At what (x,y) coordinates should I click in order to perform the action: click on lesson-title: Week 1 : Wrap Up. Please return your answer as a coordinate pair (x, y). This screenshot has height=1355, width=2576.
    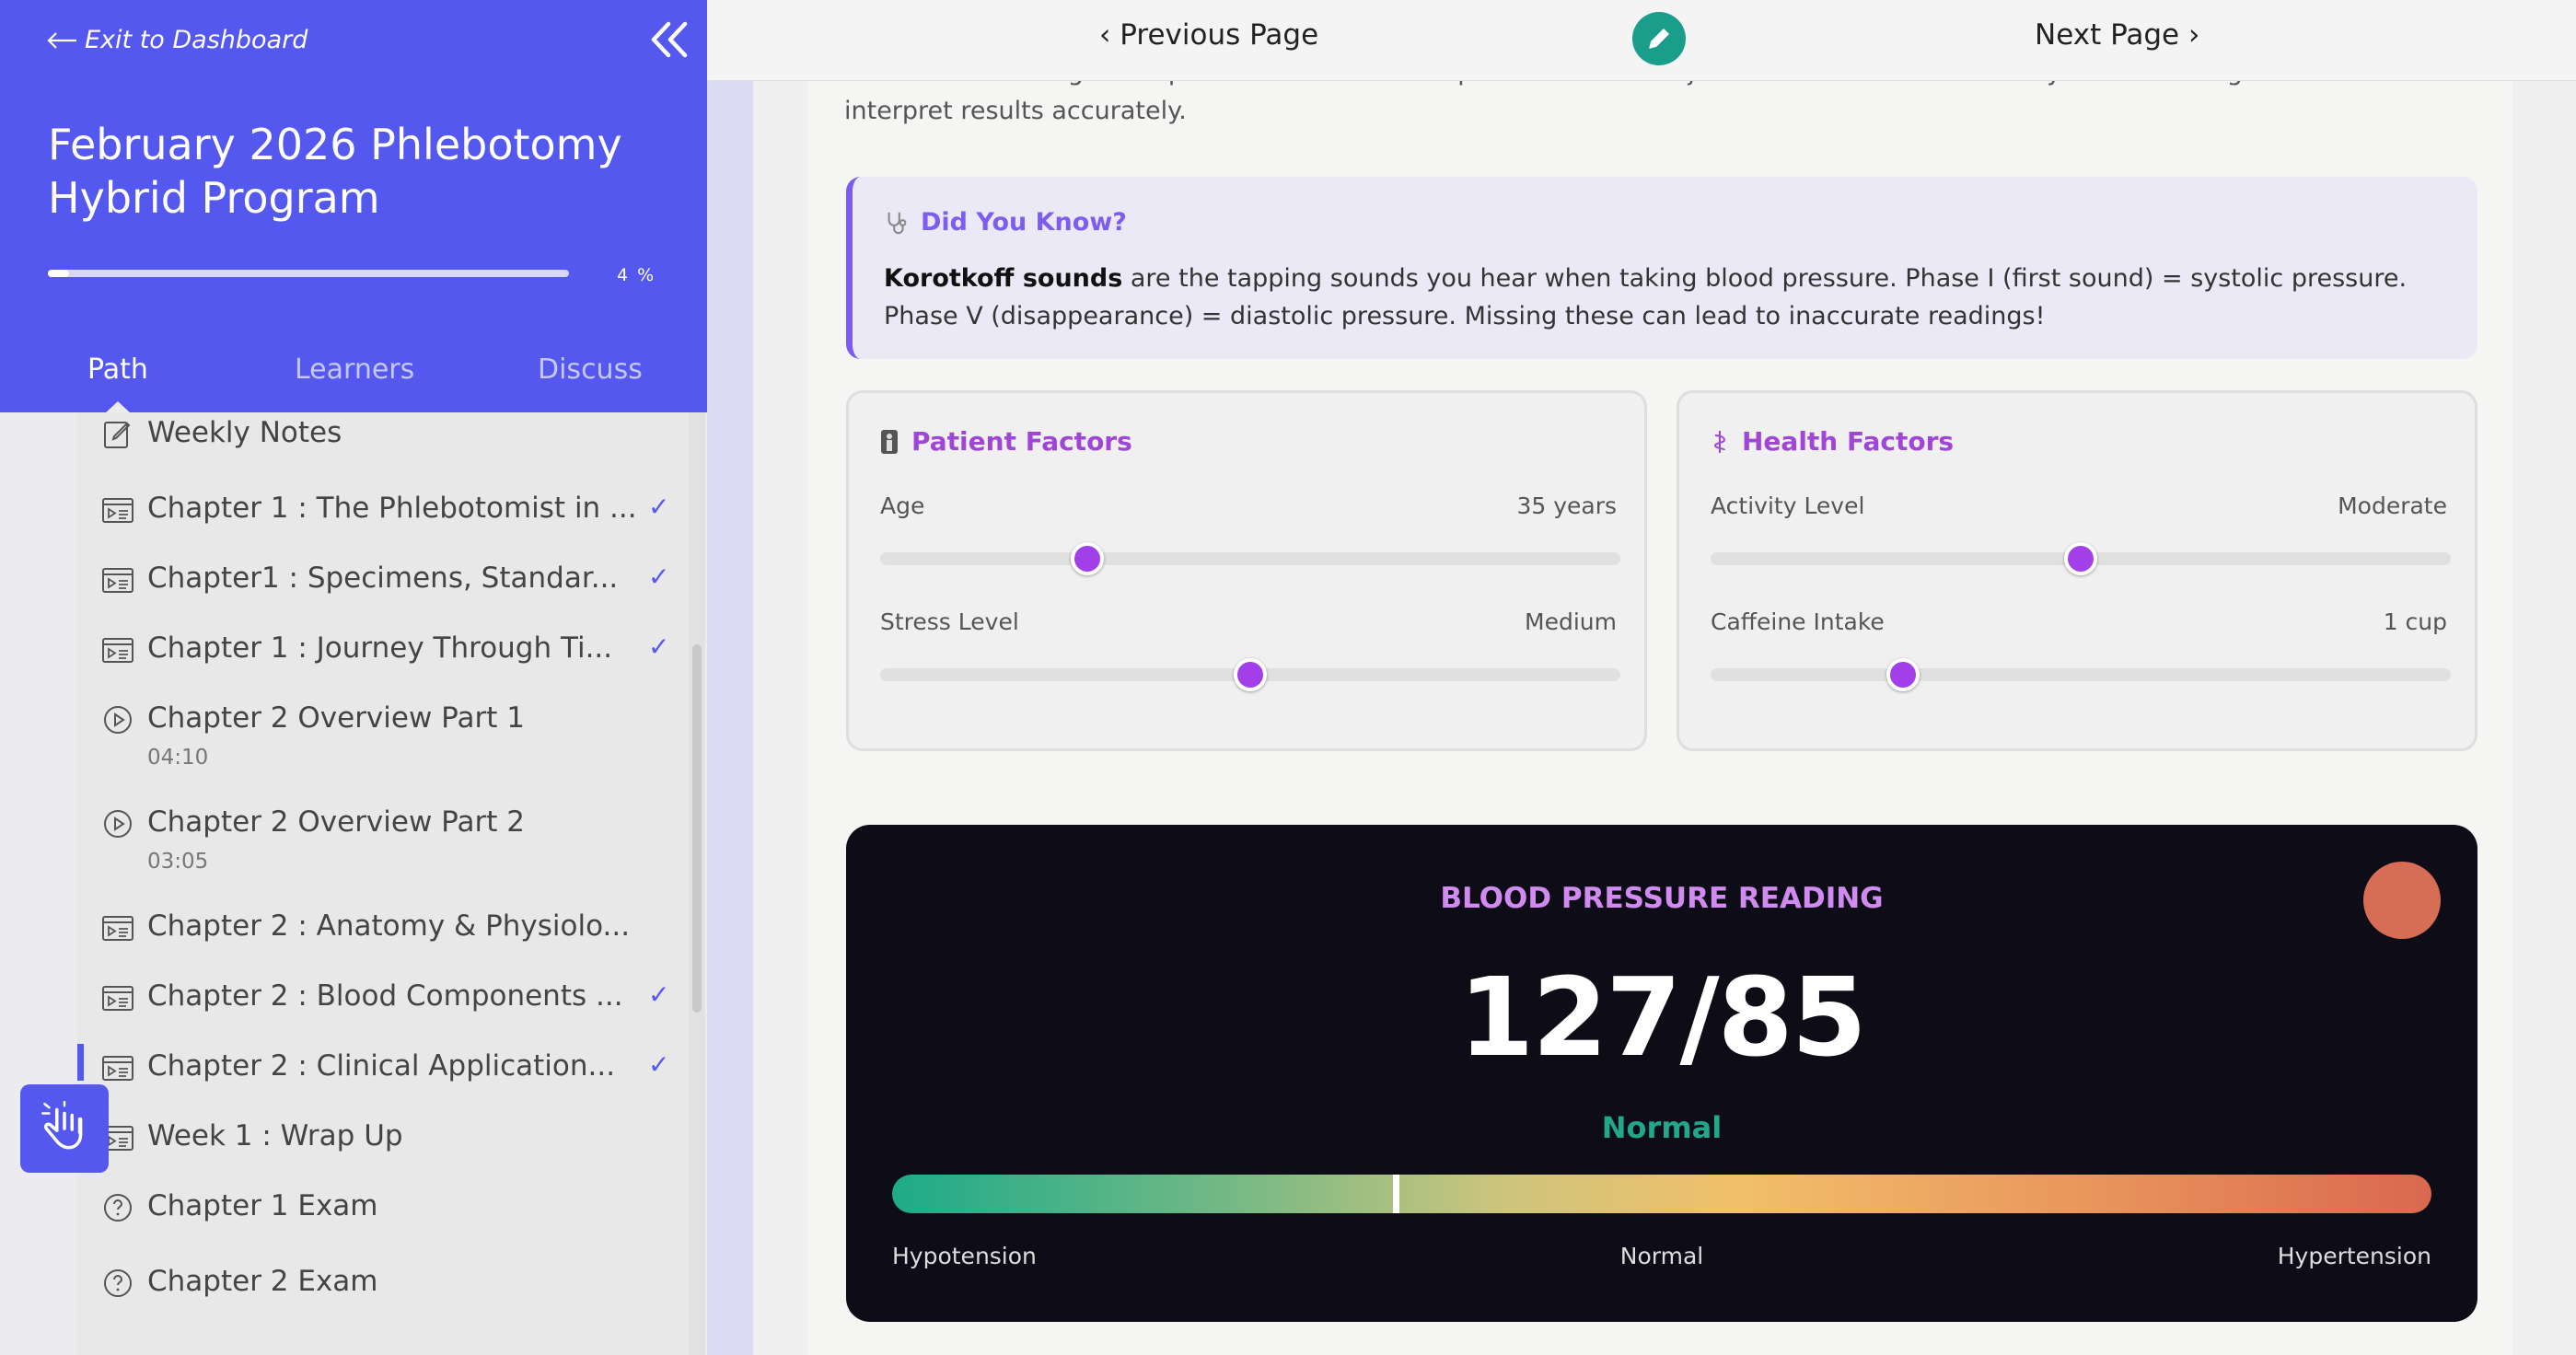
    Looking at the image, I should click on (275, 1135).